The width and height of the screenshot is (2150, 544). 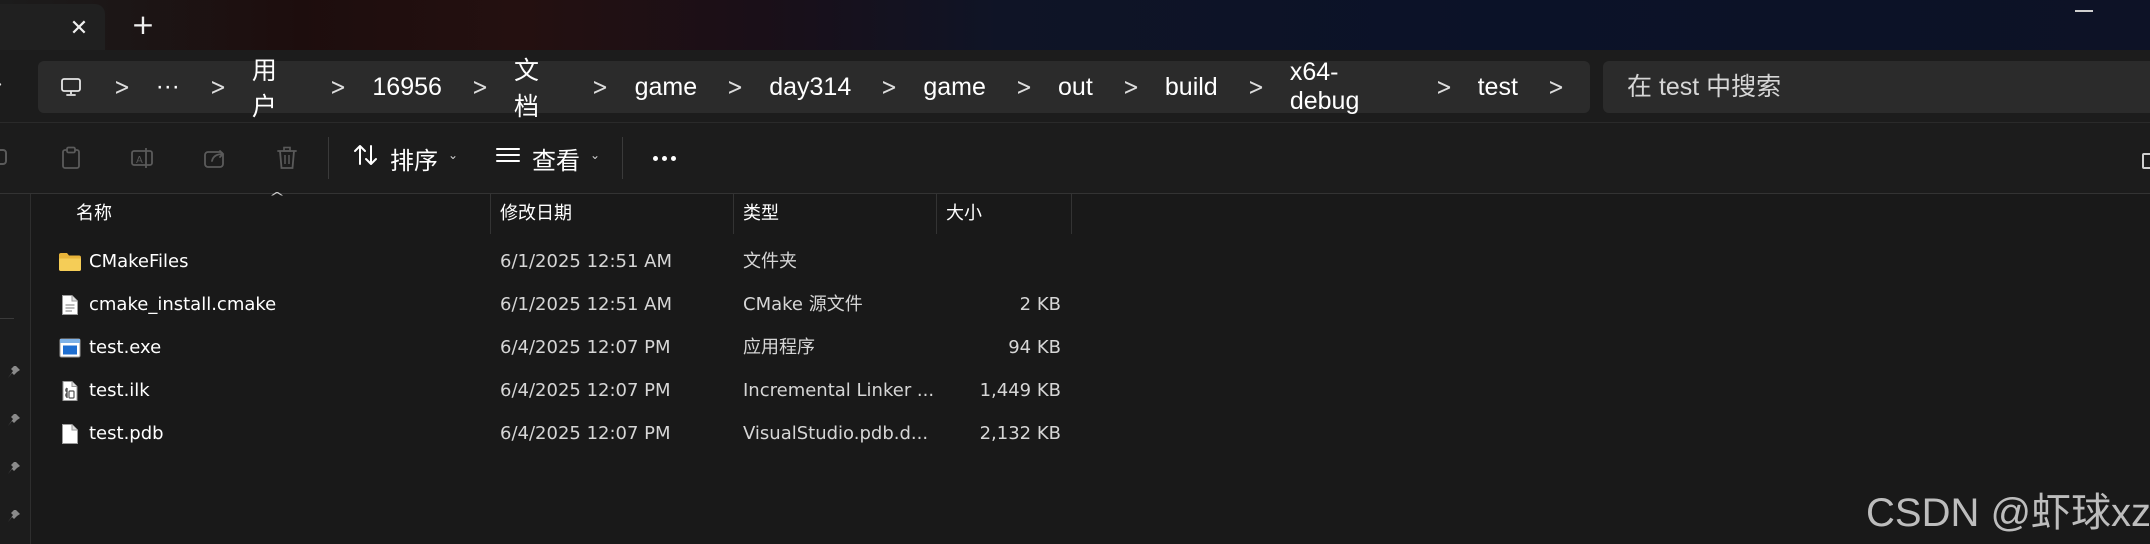 What do you see at coordinates (71, 158) in the screenshot?
I see `paste-icon` at bounding box center [71, 158].